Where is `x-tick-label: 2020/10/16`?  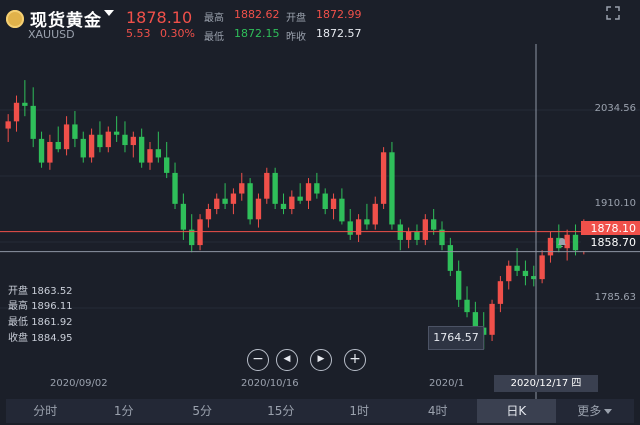
x-tick-label: 2020/10/16 is located at coordinates (270, 383).